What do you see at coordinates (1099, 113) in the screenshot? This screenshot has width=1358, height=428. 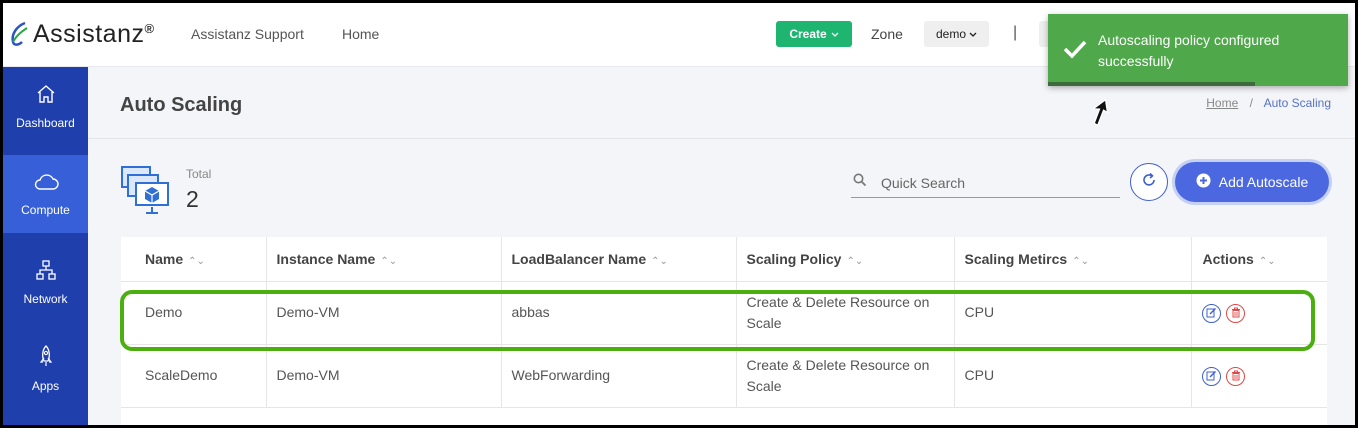 I see `mouse-cursor-icon` at bounding box center [1099, 113].